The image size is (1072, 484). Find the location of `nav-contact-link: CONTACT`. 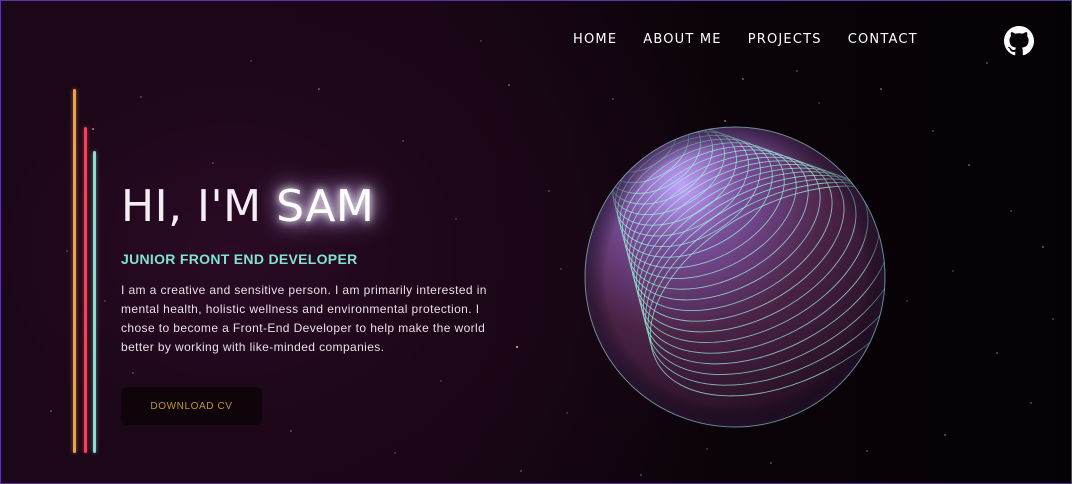

nav-contact-link: CONTACT is located at coordinates (883, 39).